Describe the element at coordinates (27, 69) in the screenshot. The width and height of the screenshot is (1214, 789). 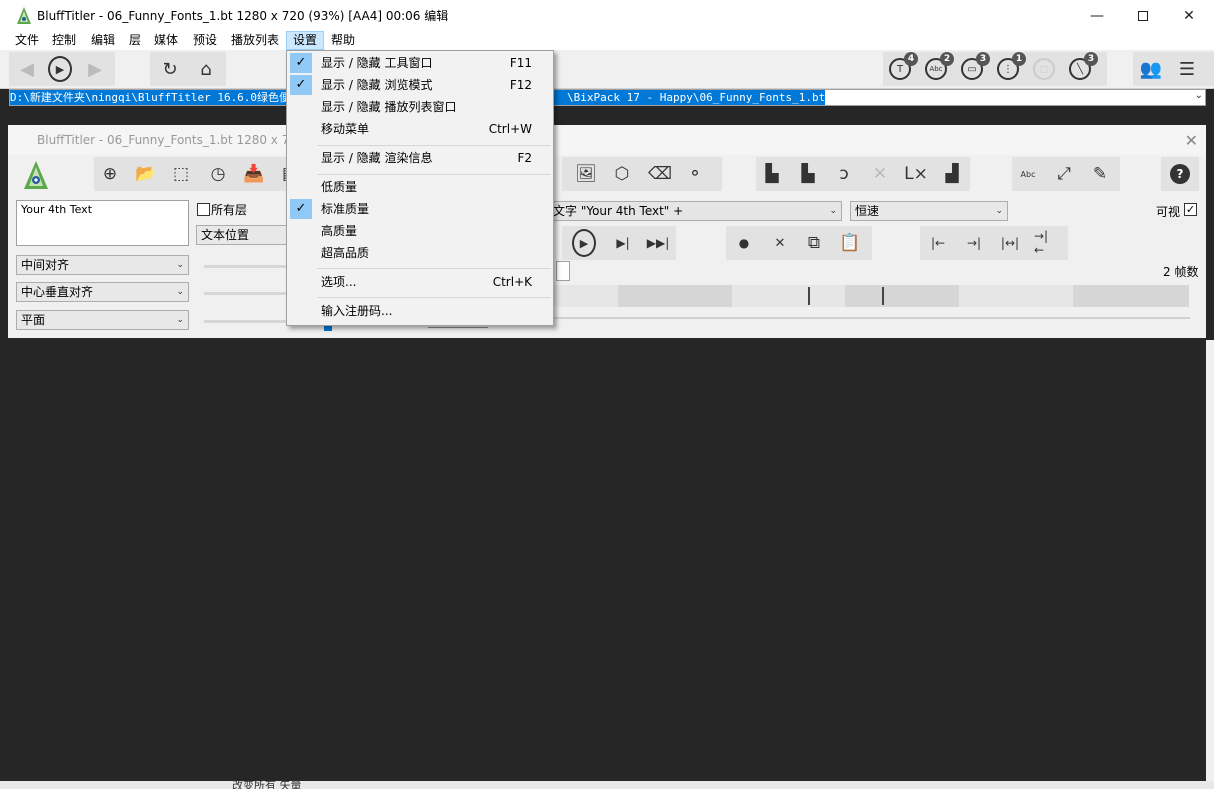
I see `back-arrow-icon: ◀` at that location.